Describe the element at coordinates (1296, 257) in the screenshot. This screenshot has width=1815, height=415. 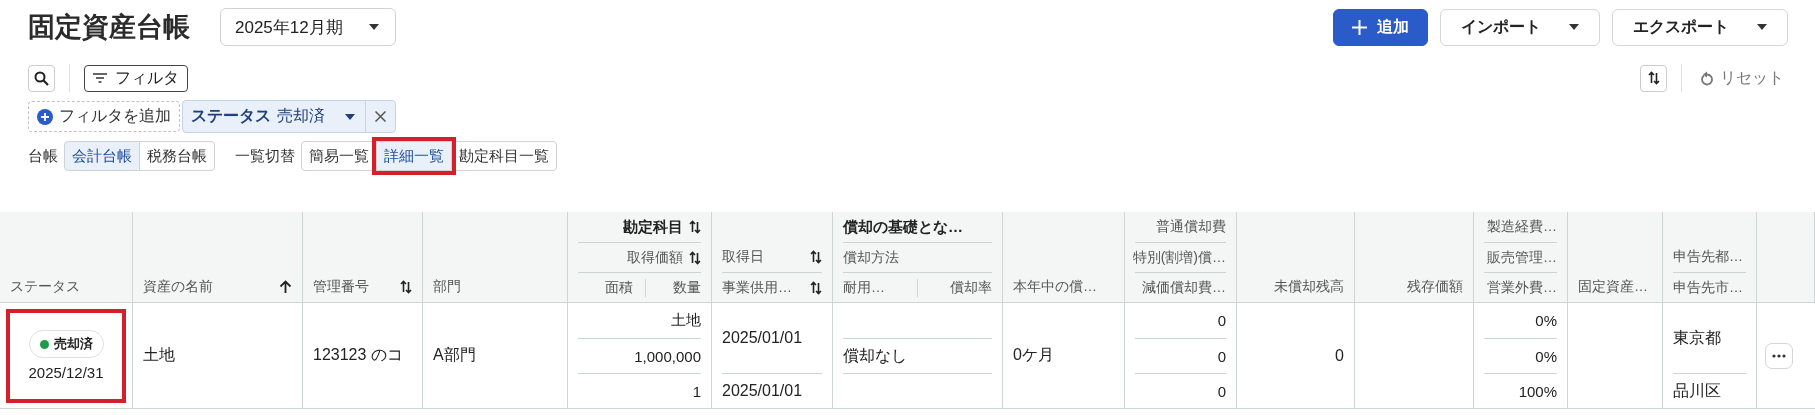
I see `column-header: 未償却残高` at that location.